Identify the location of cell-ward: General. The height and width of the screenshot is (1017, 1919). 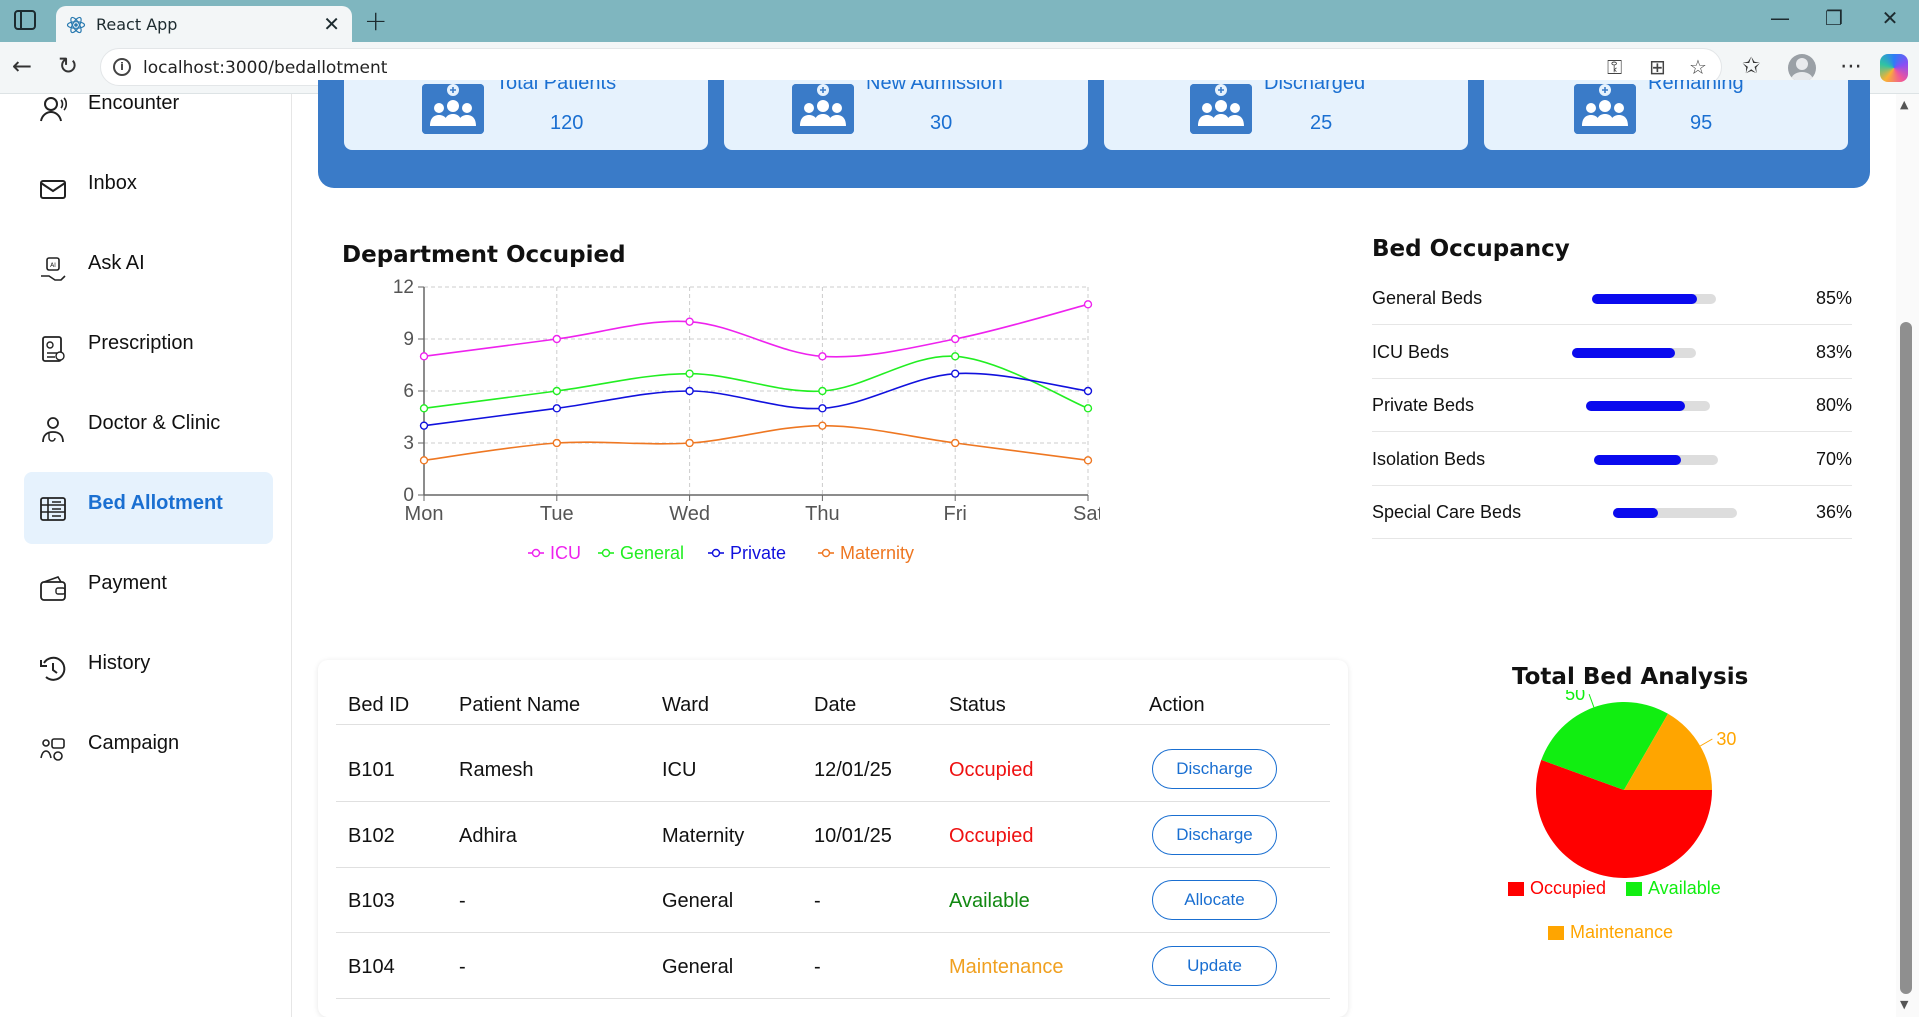
(698, 901).